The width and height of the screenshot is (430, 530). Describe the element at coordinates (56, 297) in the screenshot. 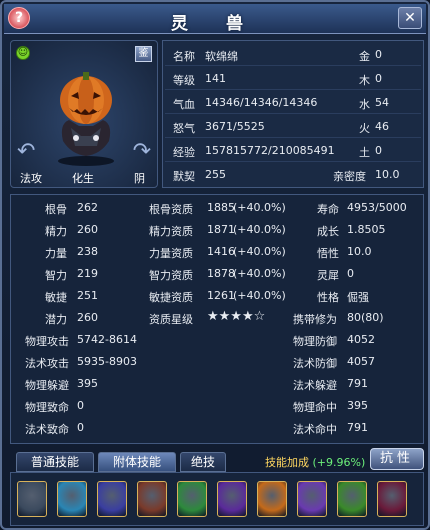

I see `stat-label: 敏捷` at that location.